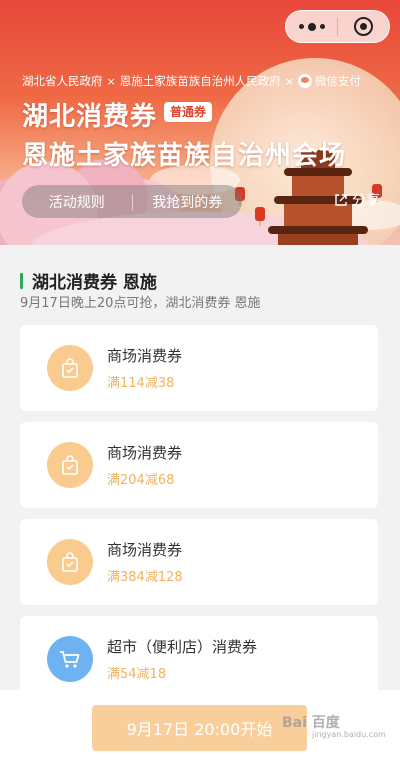  What do you see at coordinates (140, 303) in the screenshot?
I see `section-subtitle: 9月17日晚上20点可抢，湖北消费券 恩施` at bounding box center [140, 303].